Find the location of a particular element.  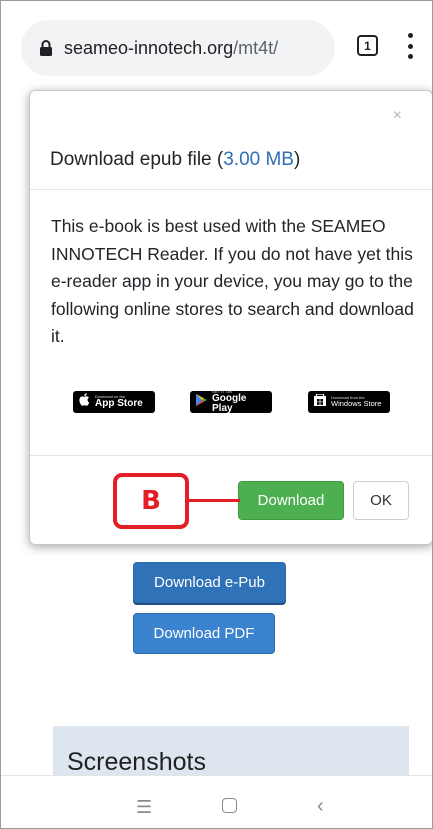

google-play-badge: GET IT ON Google Play is located at coordinates (231, 402).